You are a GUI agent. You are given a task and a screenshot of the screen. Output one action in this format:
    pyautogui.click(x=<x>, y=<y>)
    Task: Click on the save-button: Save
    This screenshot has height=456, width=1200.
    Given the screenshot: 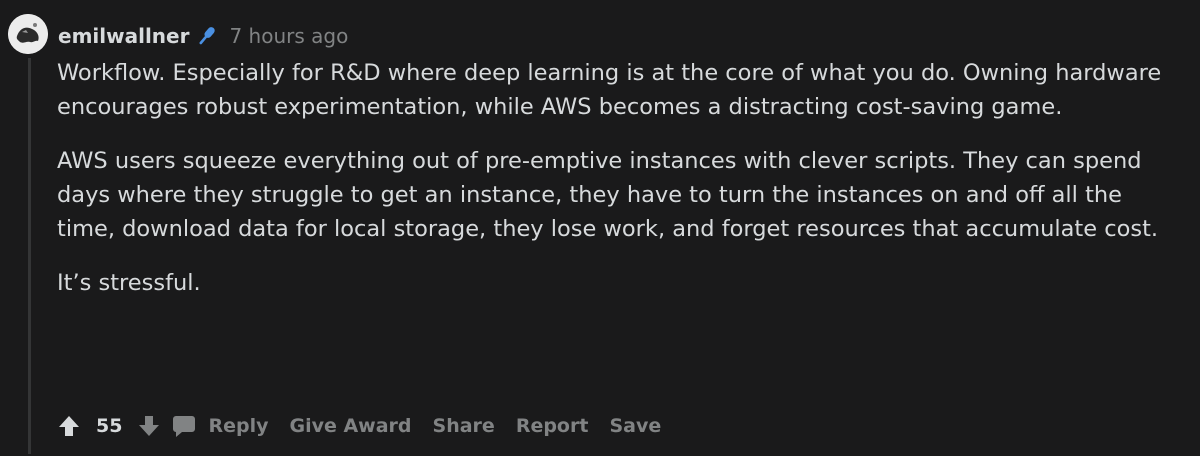 What is the action you would take?
    pyautogui.click(x=635, y=426)
    